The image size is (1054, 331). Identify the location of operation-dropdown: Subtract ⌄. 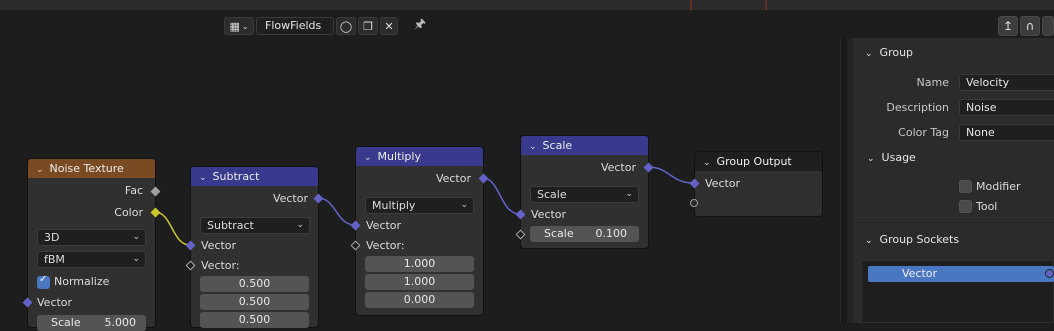
(255, 225).